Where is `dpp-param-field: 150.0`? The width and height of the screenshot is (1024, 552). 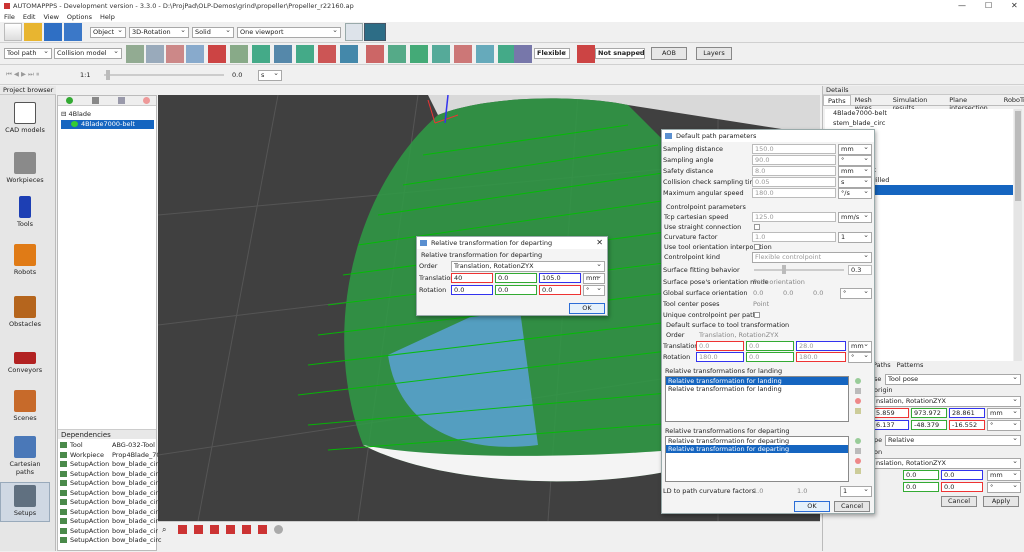
dpp-param-field: 150.0 is located at coordinates (794, 149).